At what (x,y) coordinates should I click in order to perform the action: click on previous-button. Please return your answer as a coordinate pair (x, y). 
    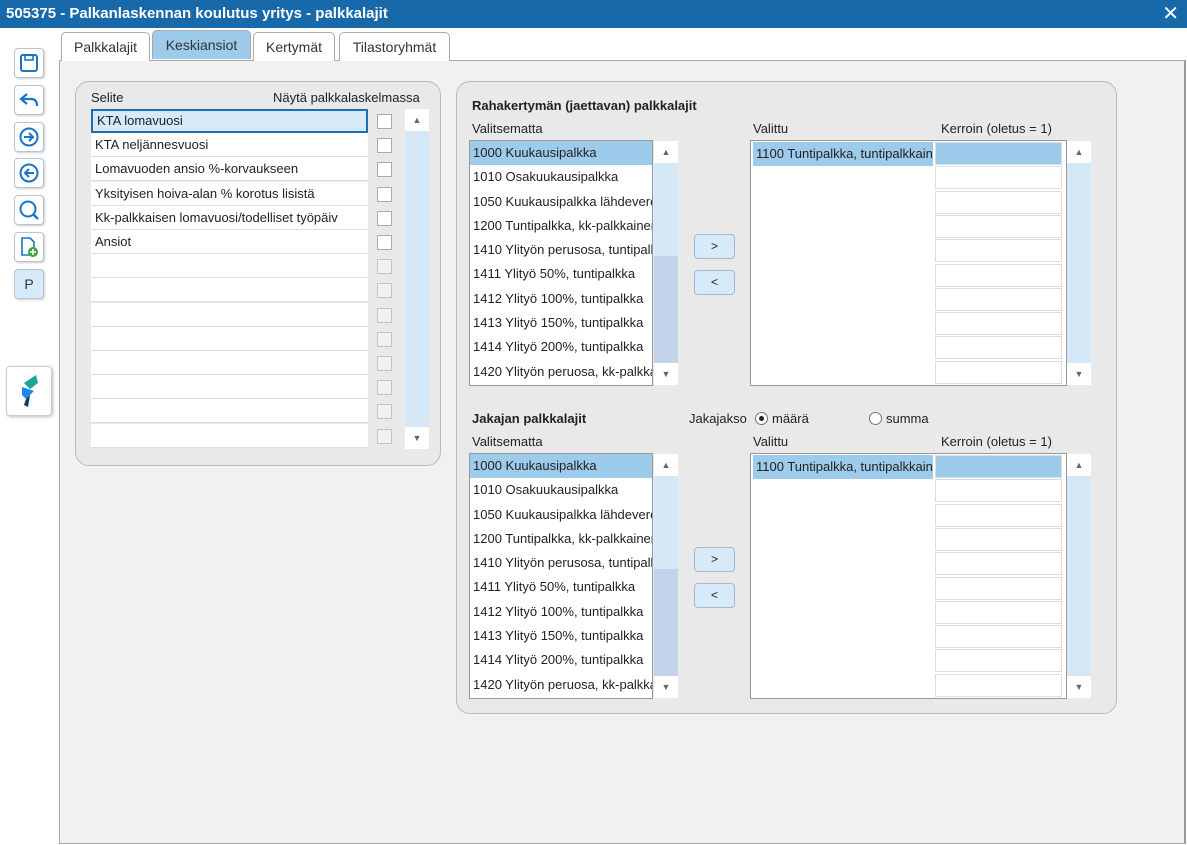
    Looking at the image, I should click on (29, 173).